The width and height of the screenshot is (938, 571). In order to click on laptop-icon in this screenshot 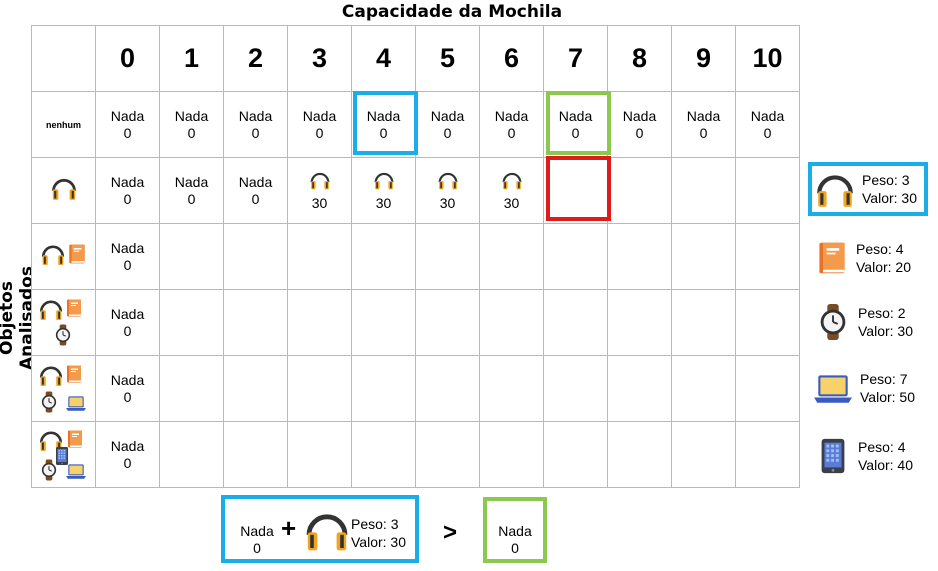, I will do `click(833, 388)`.